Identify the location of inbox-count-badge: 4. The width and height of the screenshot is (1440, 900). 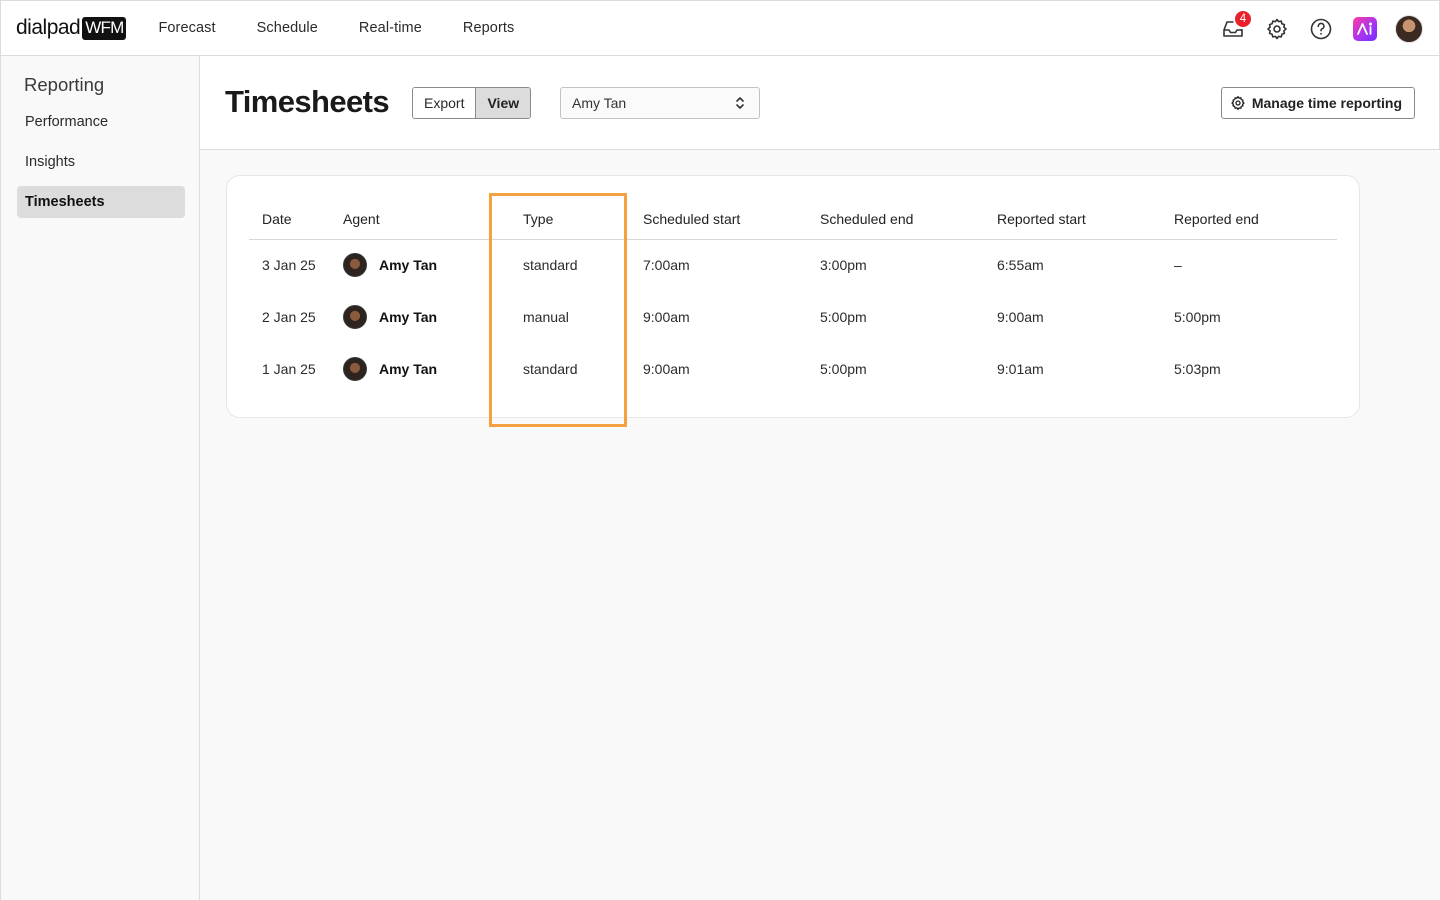
(1243, 19).